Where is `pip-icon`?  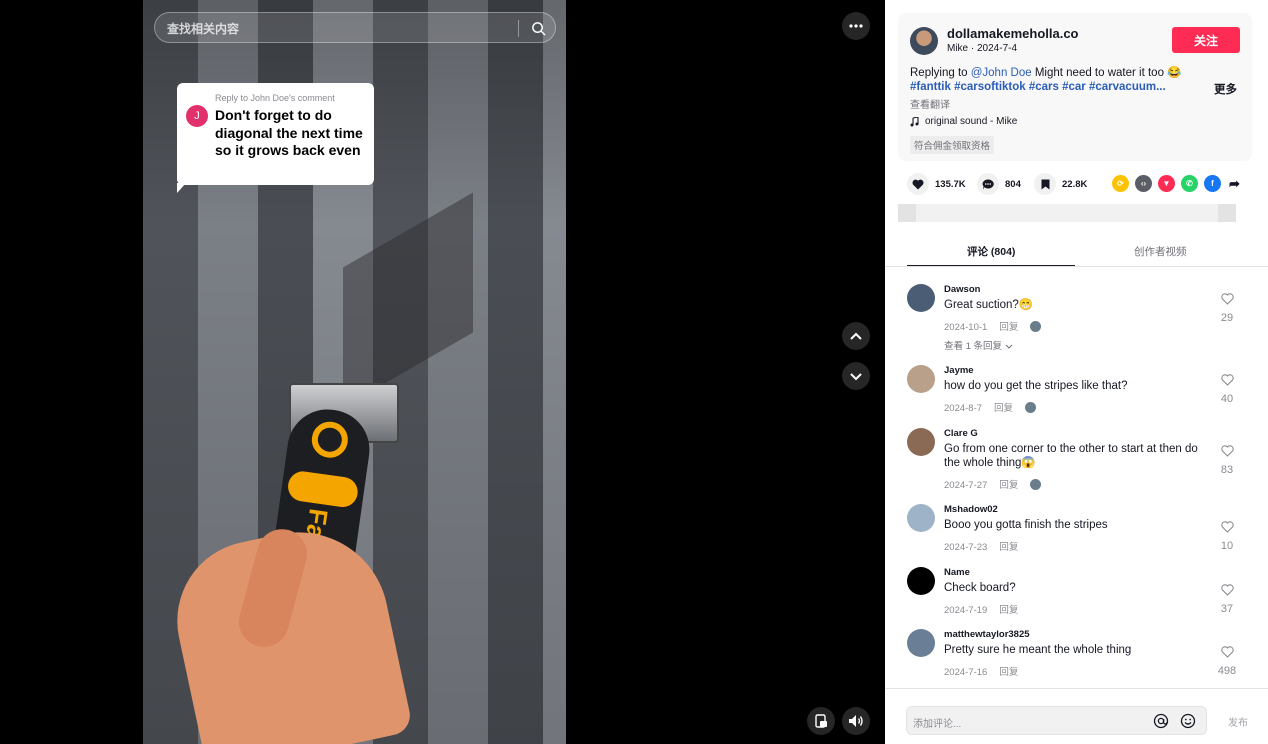
pip-icon is located at coordinates (820, 721).